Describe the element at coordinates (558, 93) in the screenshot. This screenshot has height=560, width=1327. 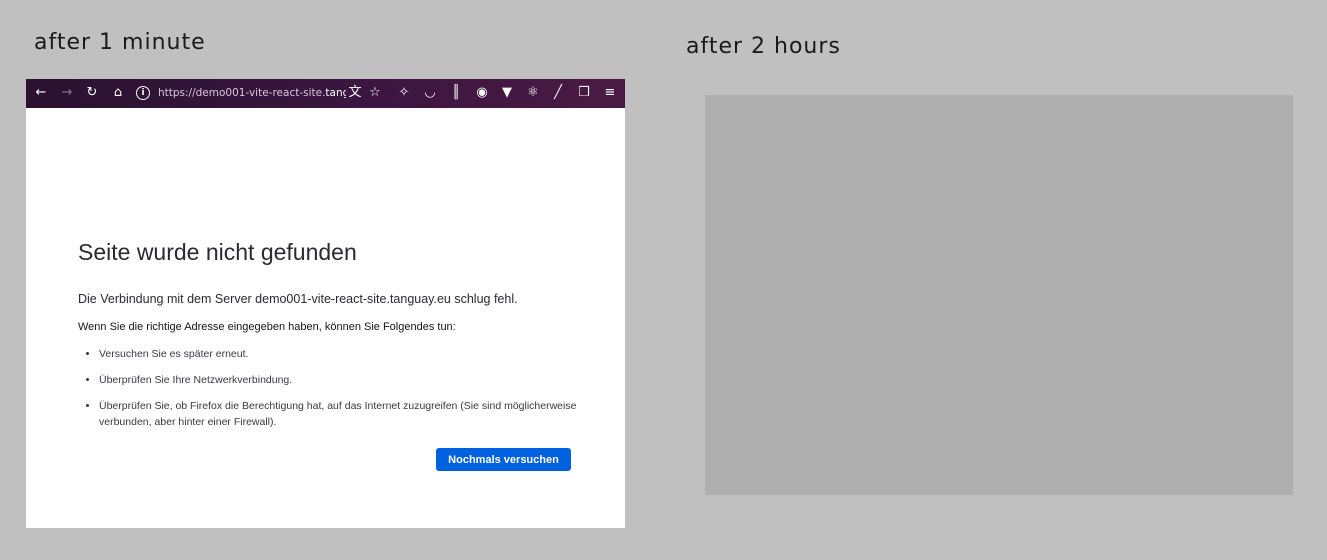
I see `color-picker-icon: ╱` at that location.